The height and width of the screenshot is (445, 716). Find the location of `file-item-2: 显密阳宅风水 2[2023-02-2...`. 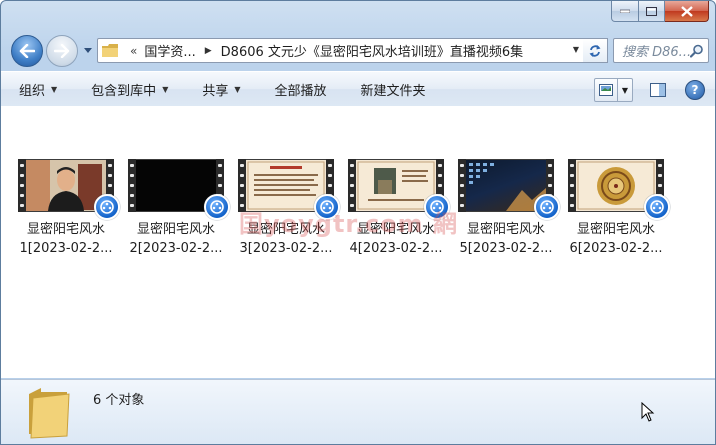

file-item-2: 显密阳宅风水 2[2023-02-2... is located at coordinates (177, 208).